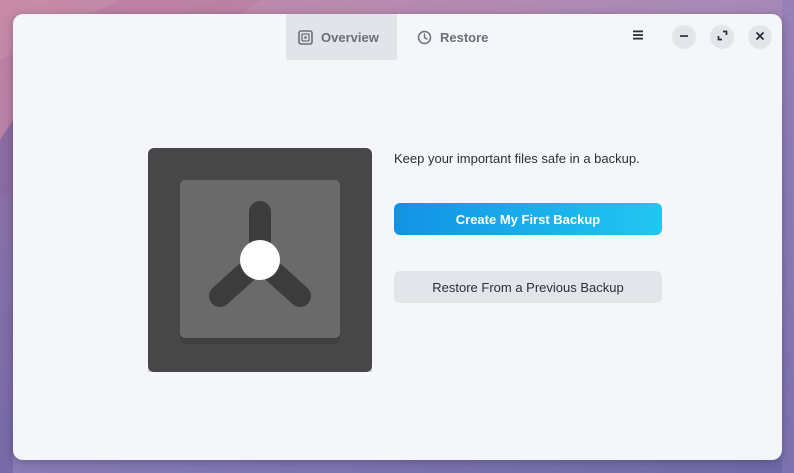 This screenshot has height=473, width=794. What do you see at coordinates (397, 37) in the screenshot?
I see `header-bar: Overview Restore` at bounding box center [397, 37].